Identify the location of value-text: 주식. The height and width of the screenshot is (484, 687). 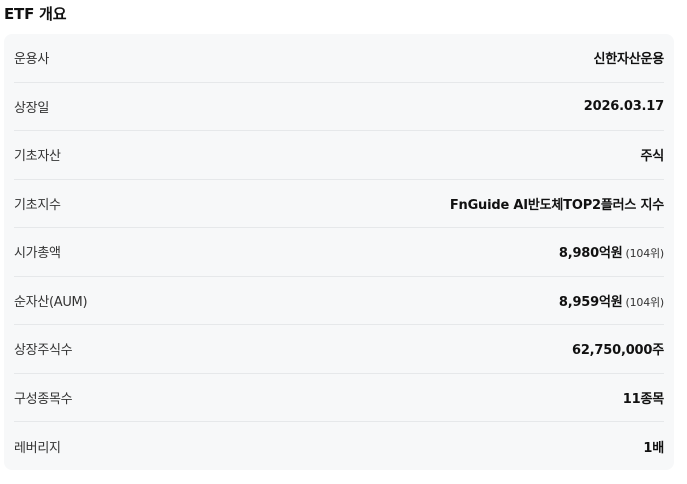
(652, 157).